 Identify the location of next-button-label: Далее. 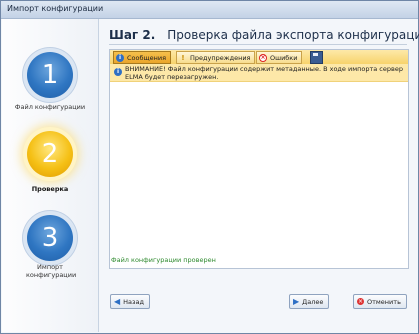
(313, 301).